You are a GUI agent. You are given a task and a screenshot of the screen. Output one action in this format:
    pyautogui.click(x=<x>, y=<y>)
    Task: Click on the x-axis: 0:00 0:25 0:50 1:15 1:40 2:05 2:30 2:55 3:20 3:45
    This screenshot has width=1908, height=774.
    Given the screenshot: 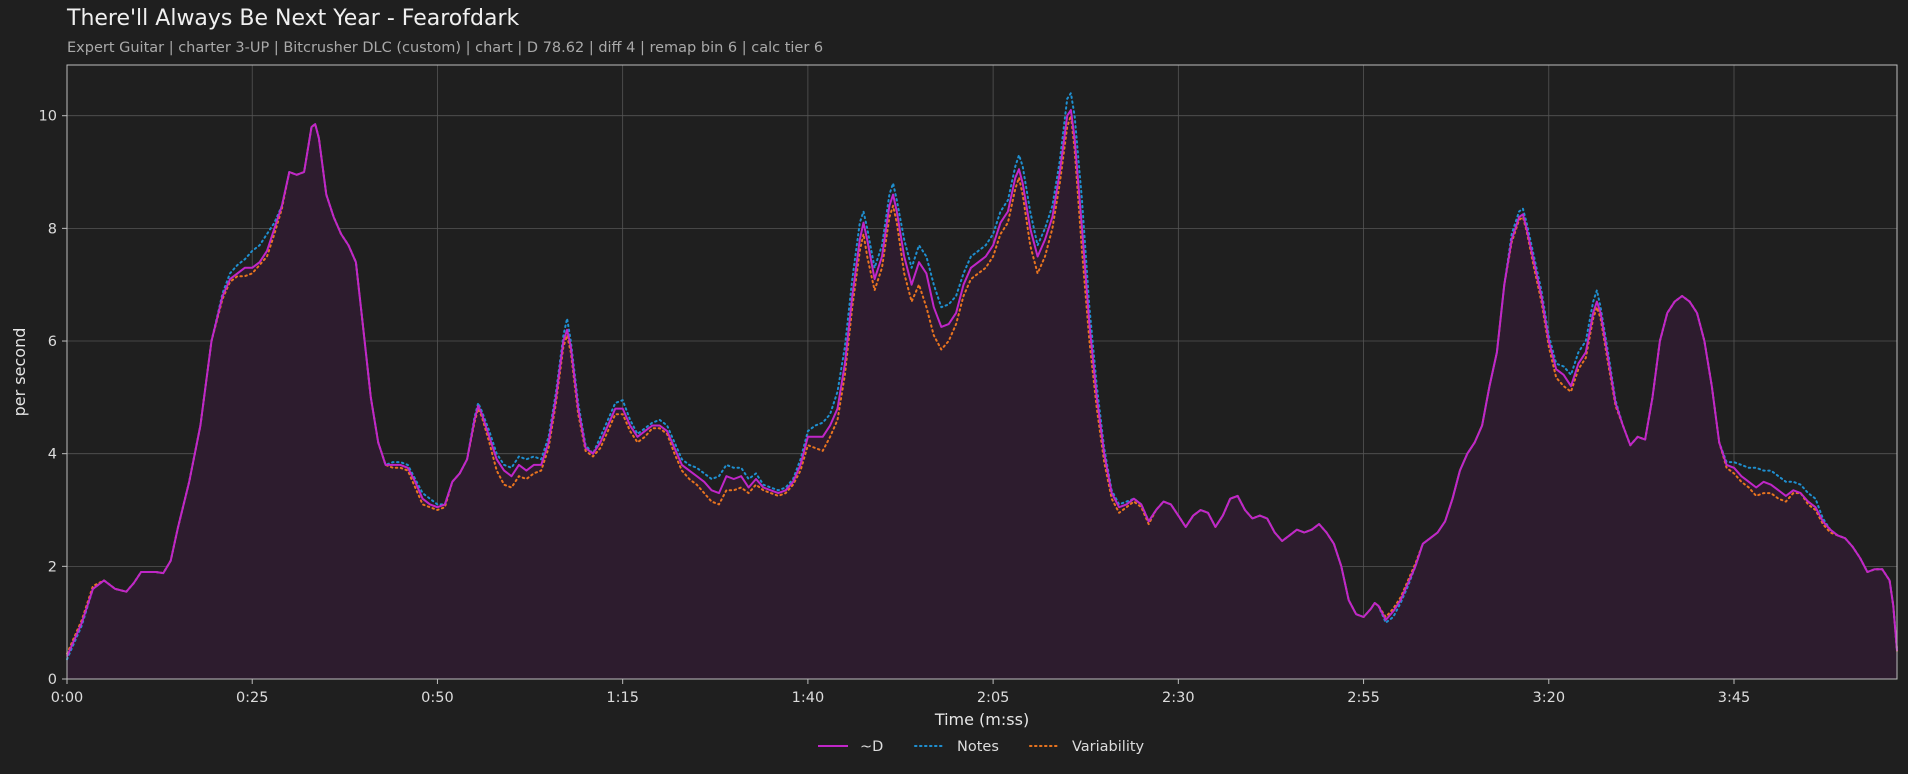 What is the action you would take?
    pyautogui.click(x=901, y=692)
    